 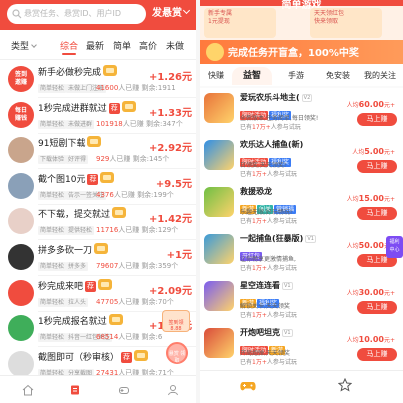 I want to click on tab-comprehensive: 综合, so click(x=69, y=47).